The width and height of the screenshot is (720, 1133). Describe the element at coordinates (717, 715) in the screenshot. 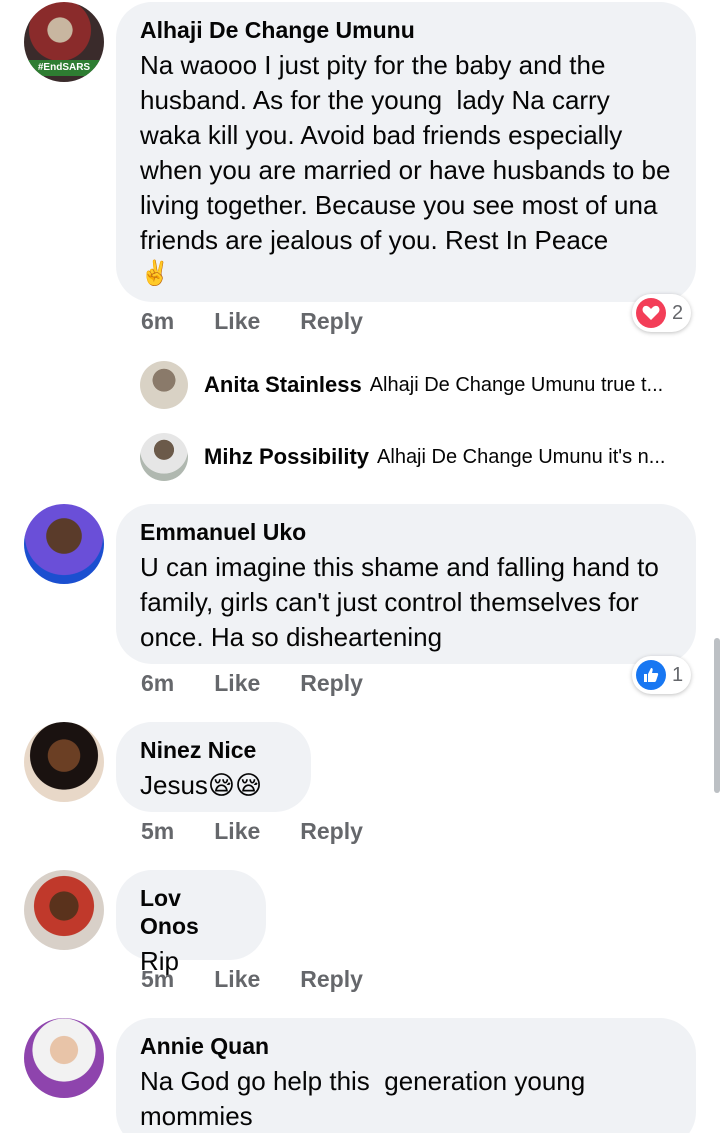

I see `scrollbar` at that location.